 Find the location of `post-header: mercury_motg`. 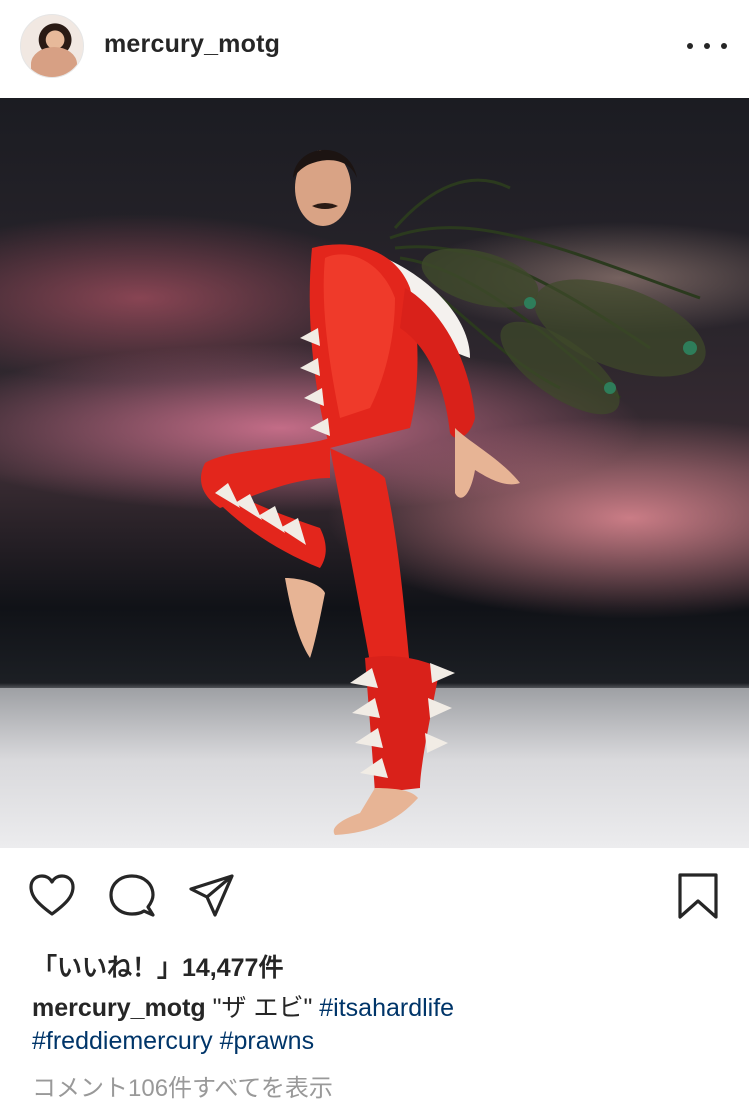

post-header: mercury_motg is located at coordinates (374, 49).